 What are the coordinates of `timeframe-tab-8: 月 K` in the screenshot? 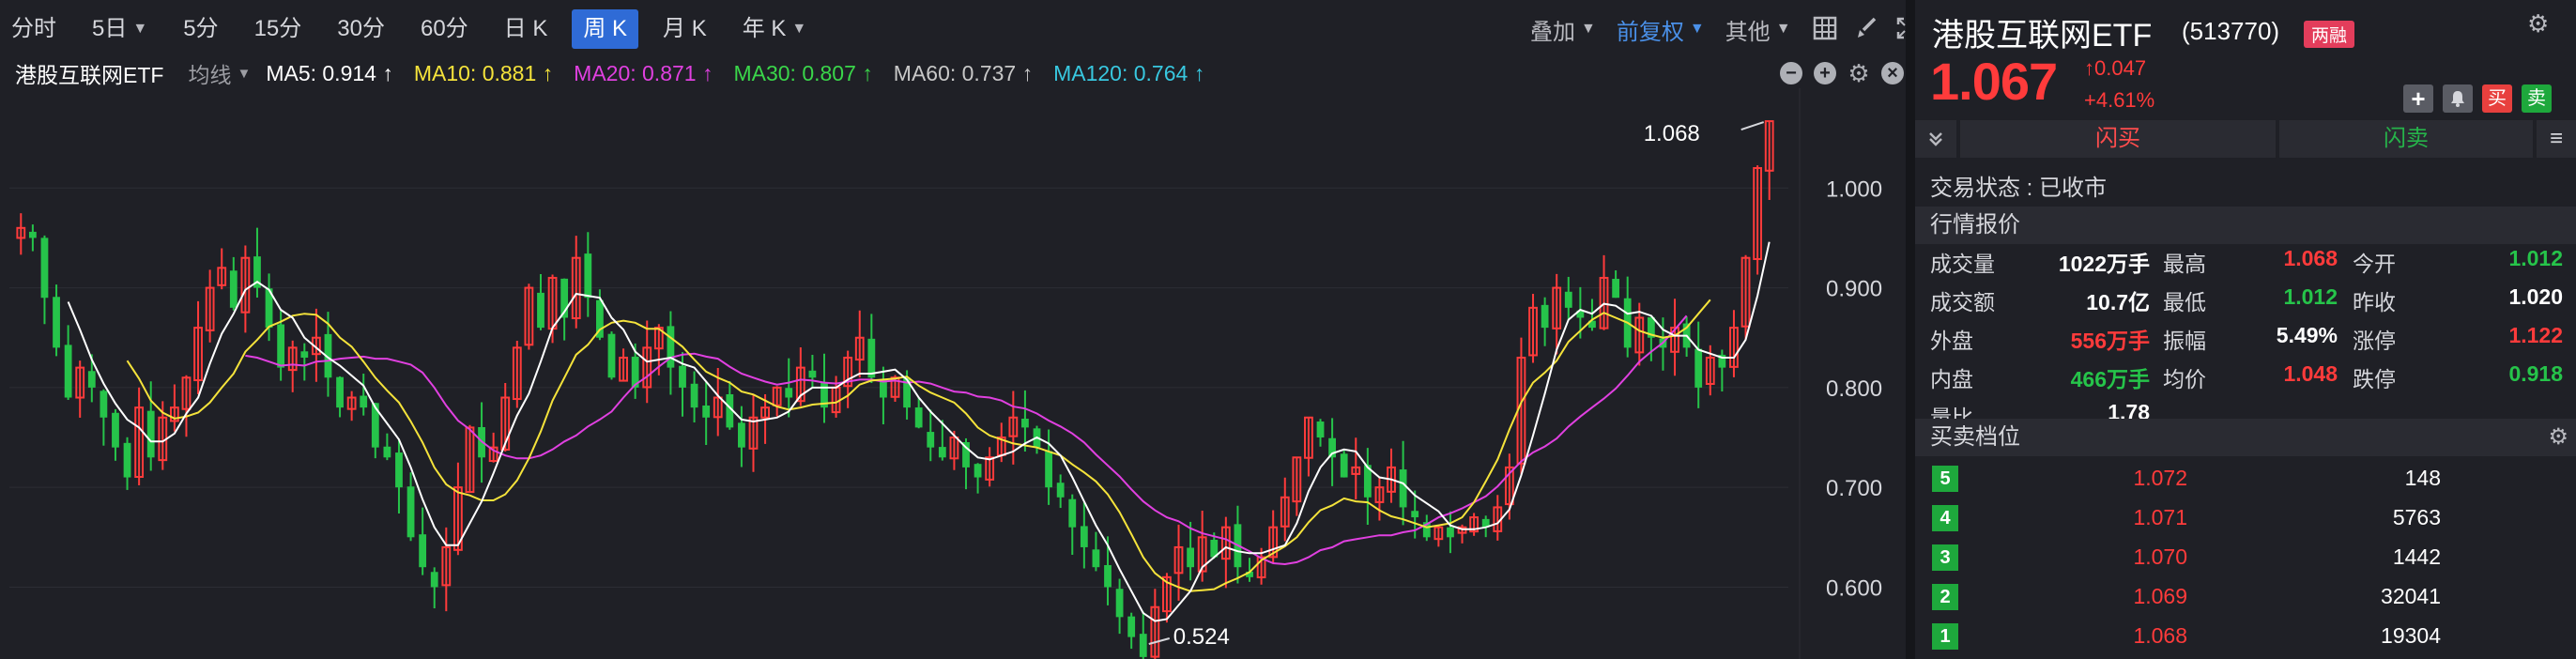 It's located at (685, 29).